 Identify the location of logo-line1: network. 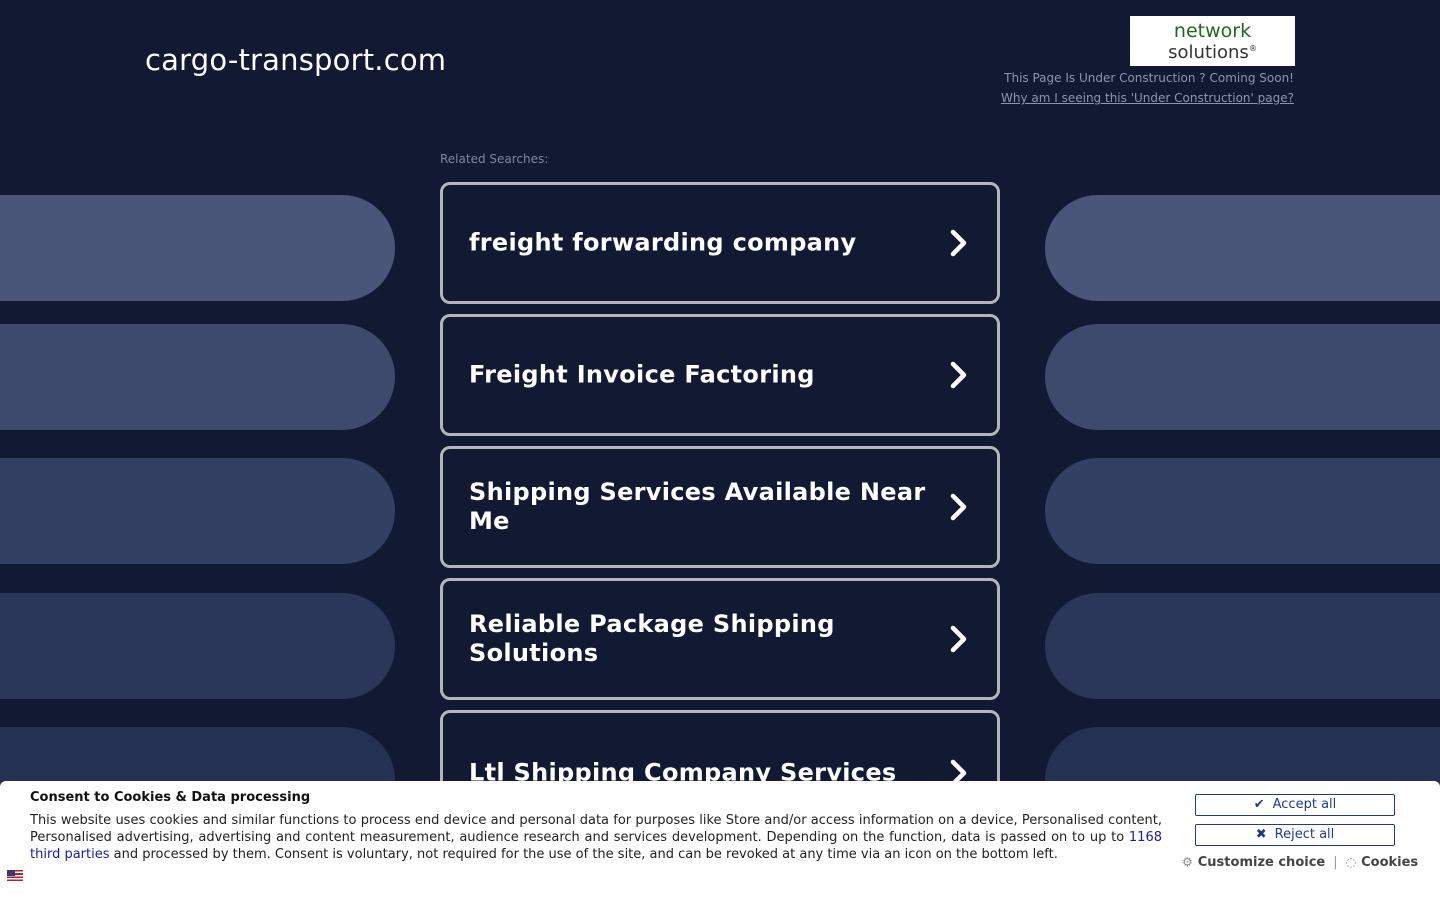
(1212, 31).